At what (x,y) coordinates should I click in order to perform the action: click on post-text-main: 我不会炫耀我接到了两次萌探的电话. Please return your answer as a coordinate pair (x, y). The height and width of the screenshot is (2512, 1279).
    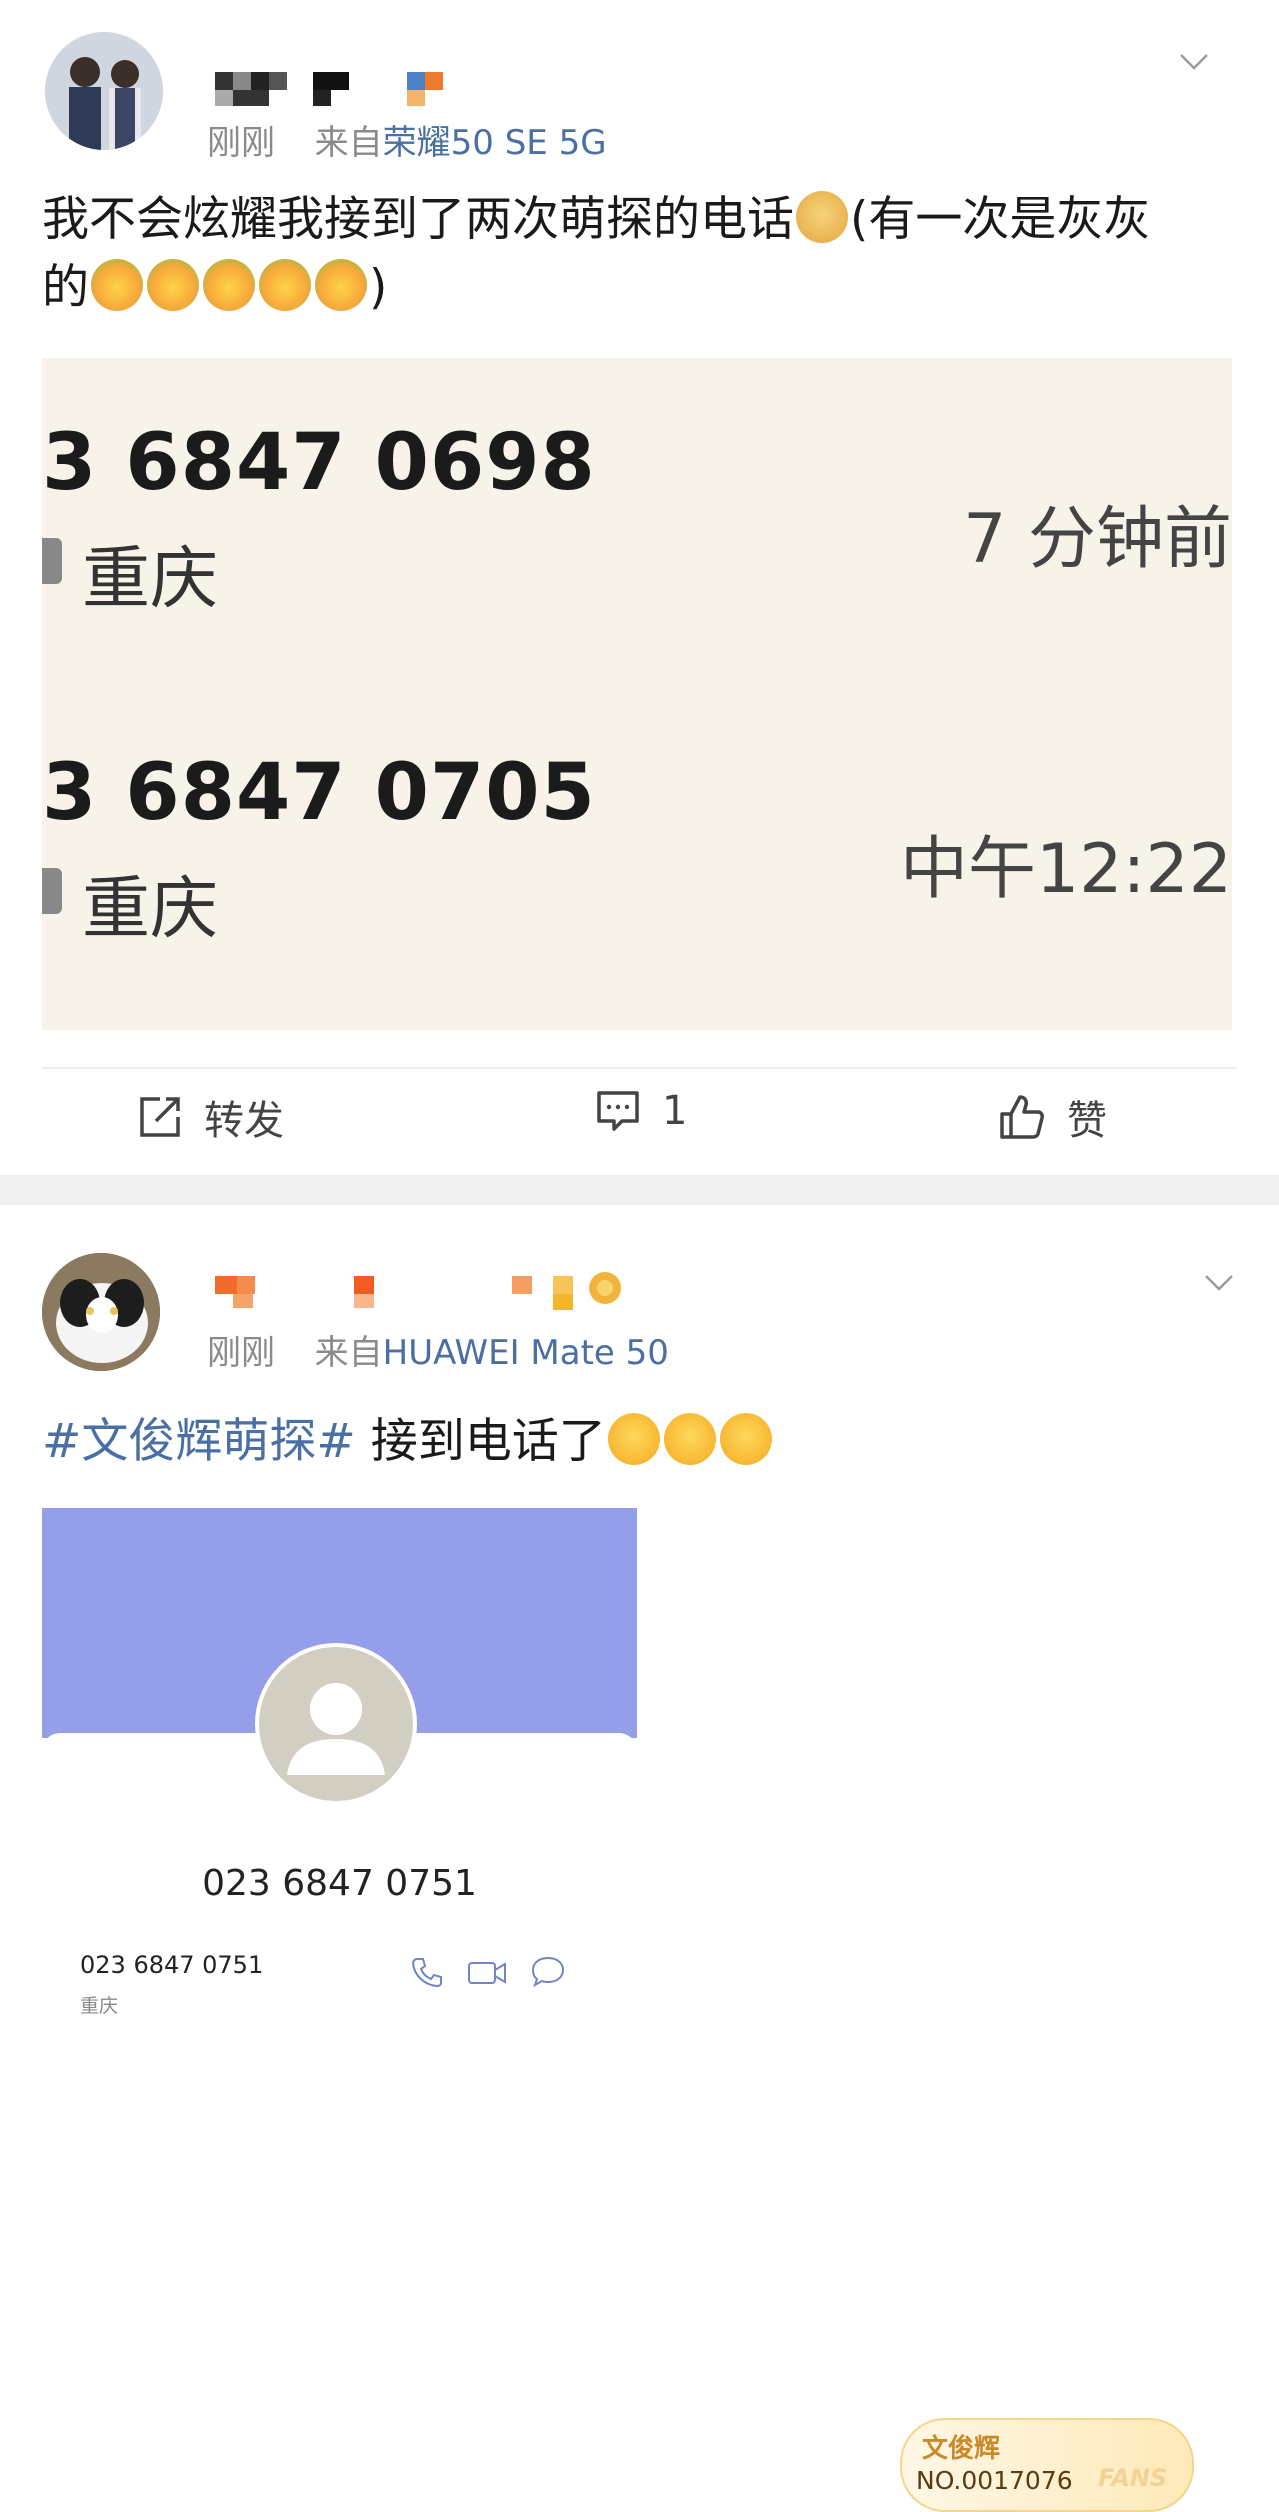
    Looking at the image, I should click on (418, 219).